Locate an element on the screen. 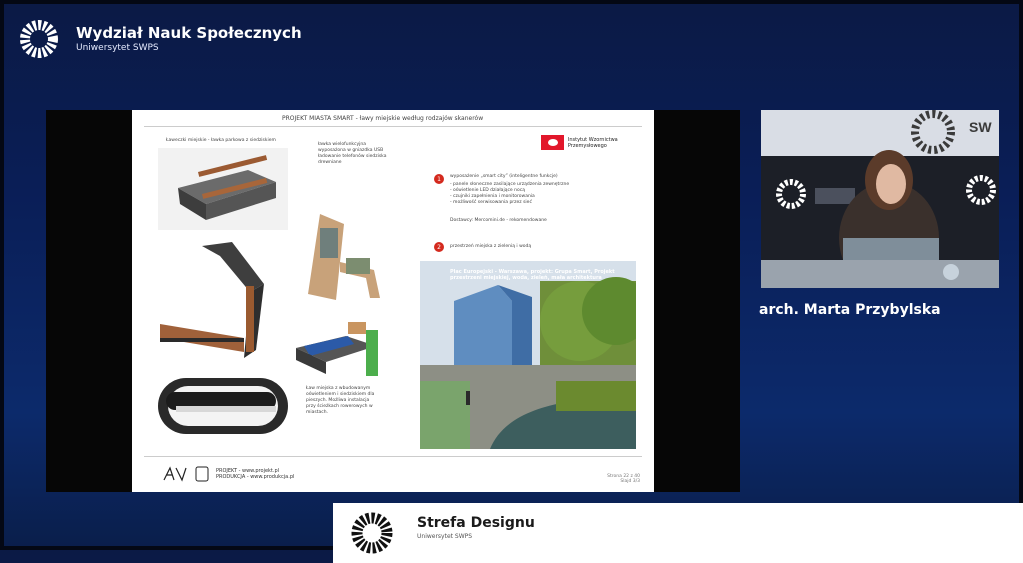 This screenshot has height=563, width=1023. strefa-banner: Strefa Designu Uniwersytet SWPS is located at coordinates (678, 533).